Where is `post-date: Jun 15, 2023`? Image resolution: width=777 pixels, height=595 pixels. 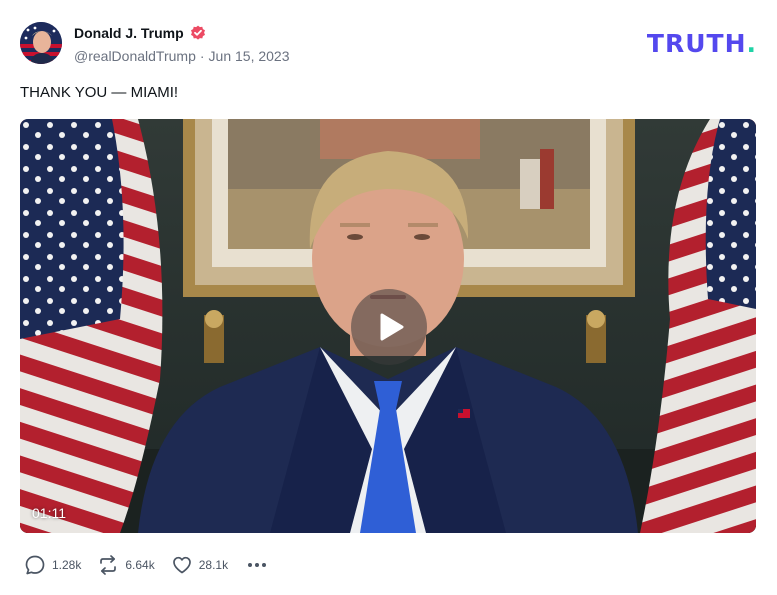 post-date: Jun 15, 2023 is located at coordinates (249, 56).